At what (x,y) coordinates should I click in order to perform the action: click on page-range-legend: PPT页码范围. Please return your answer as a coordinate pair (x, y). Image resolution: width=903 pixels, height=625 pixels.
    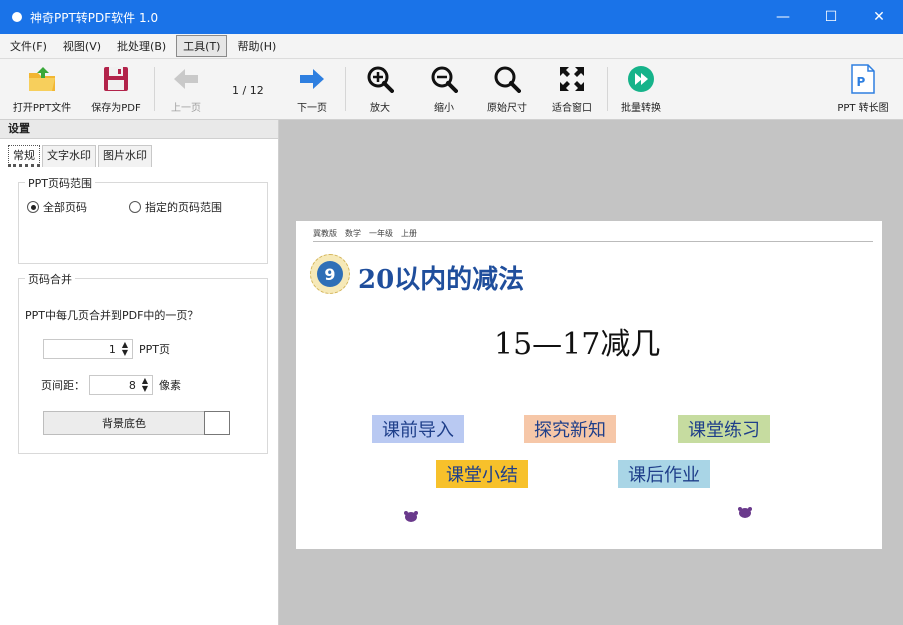
    Looking at the image, I should click on (60, 183).